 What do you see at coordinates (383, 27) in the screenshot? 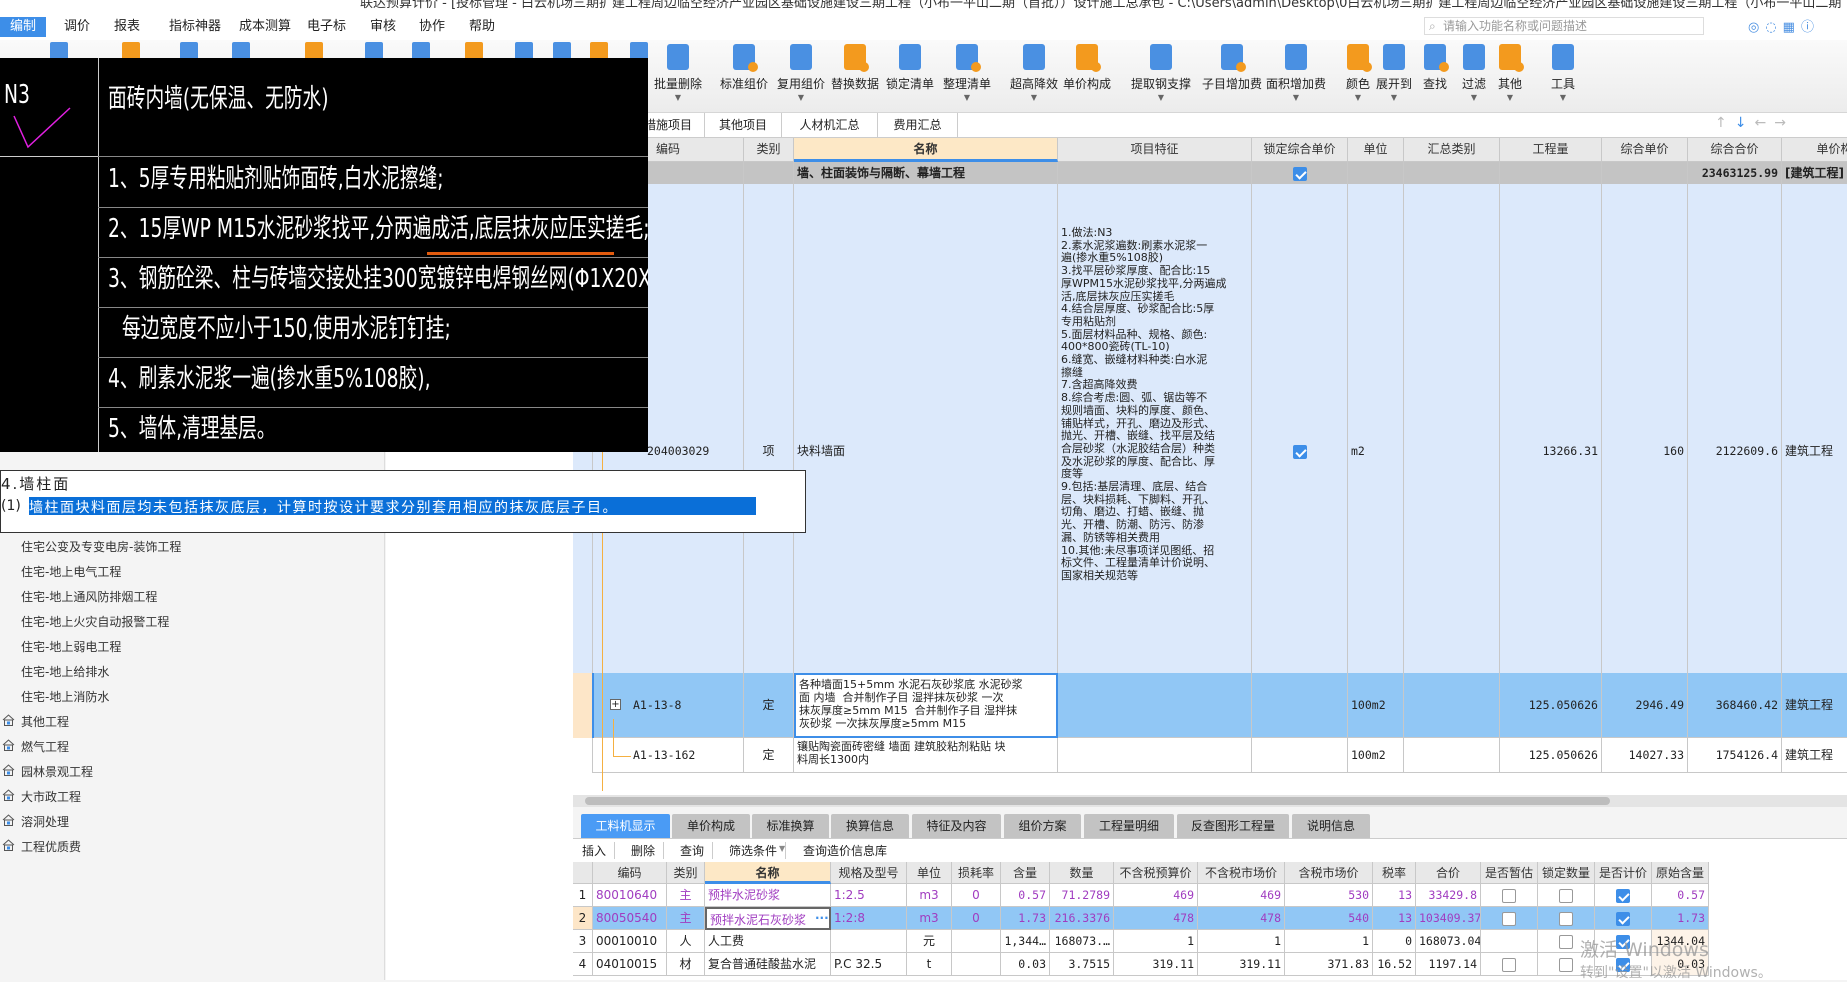
I see `menu-审核: 审核` at bounding box center [383, 27].